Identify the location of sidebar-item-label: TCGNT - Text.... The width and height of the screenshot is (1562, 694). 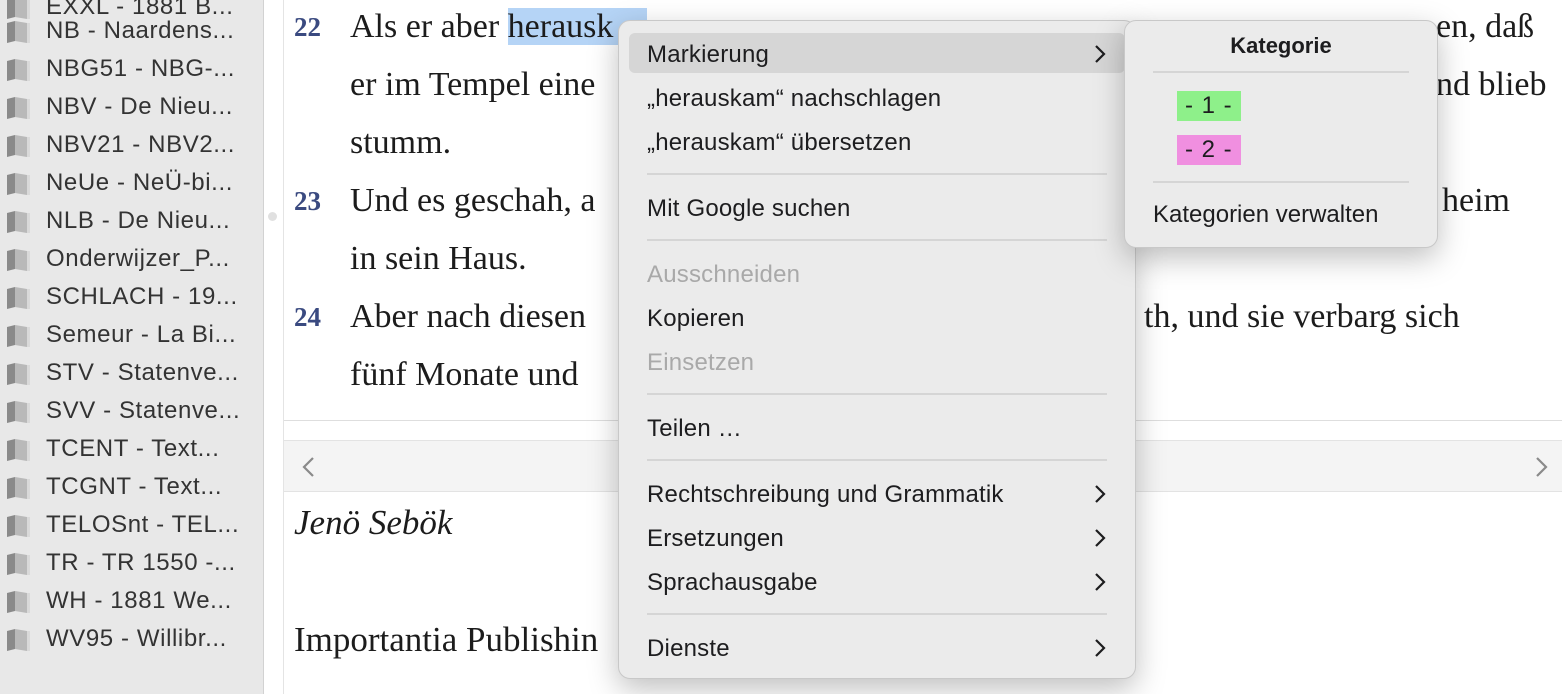
(134, 486).